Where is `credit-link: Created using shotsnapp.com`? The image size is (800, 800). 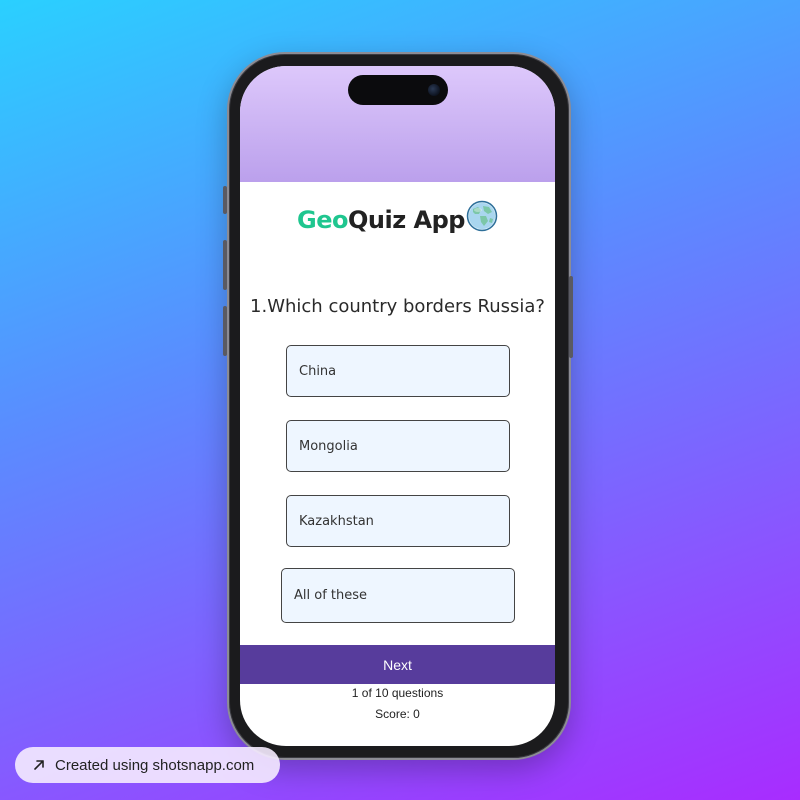
credit-link: Created using shotsnapp.com is located at coordinates (147, 765).